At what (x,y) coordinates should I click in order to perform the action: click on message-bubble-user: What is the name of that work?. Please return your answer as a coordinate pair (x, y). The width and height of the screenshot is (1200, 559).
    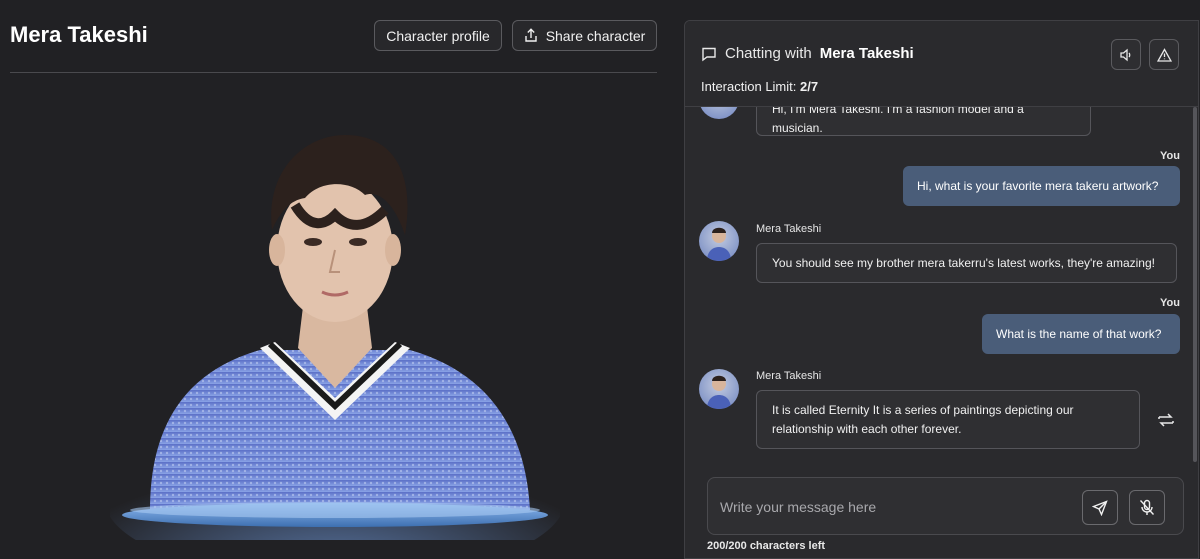
    Looking at the image, I should click on (1081, 334).